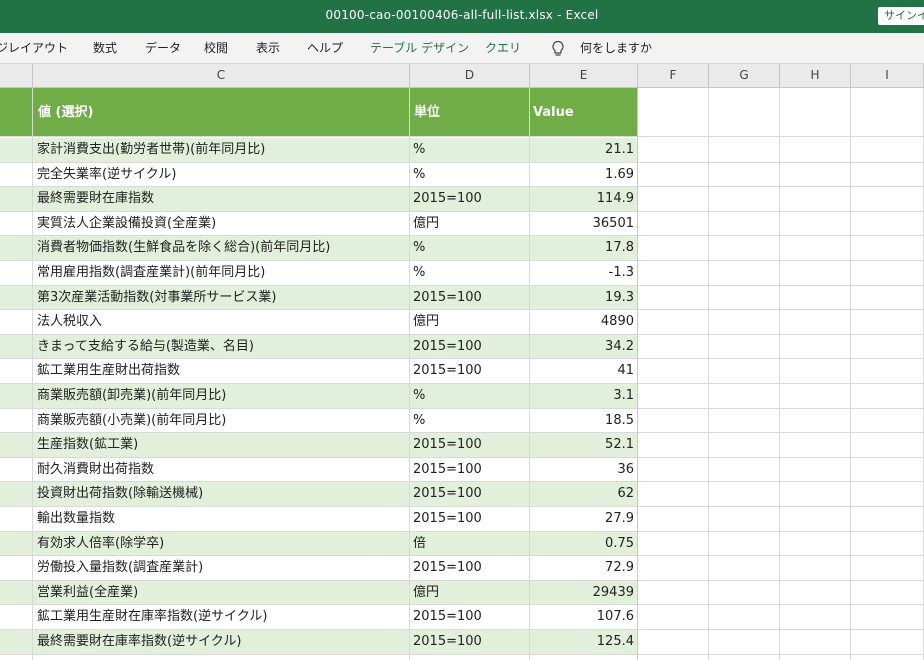 The width and height of the screenshot is (924, 660). I want to click on tab-view: 表示, so click(268, 48).